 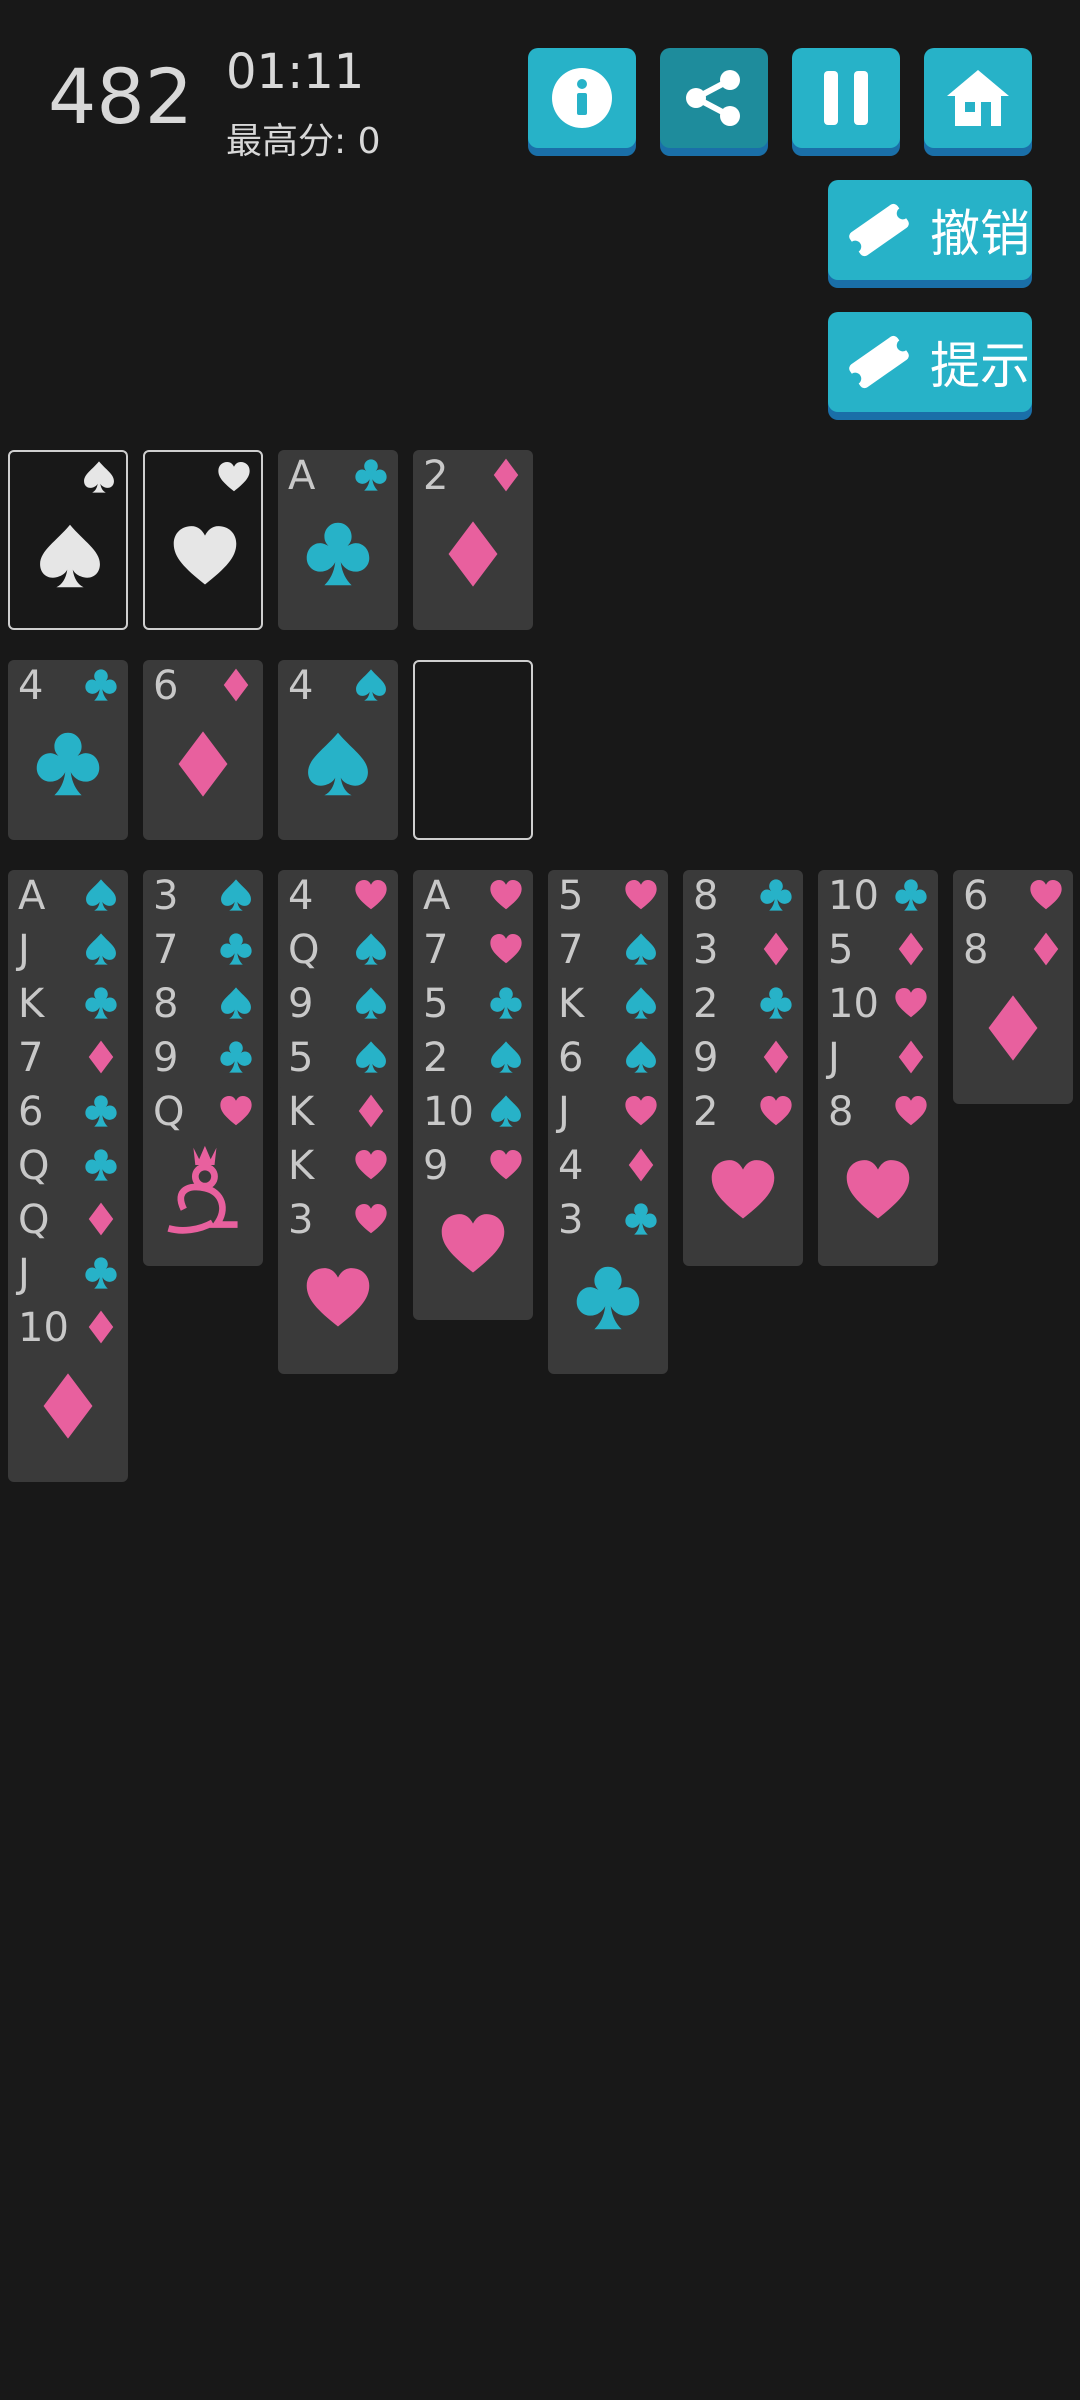 I want to click on hint-button: 提示, so click(x=930, y=362).